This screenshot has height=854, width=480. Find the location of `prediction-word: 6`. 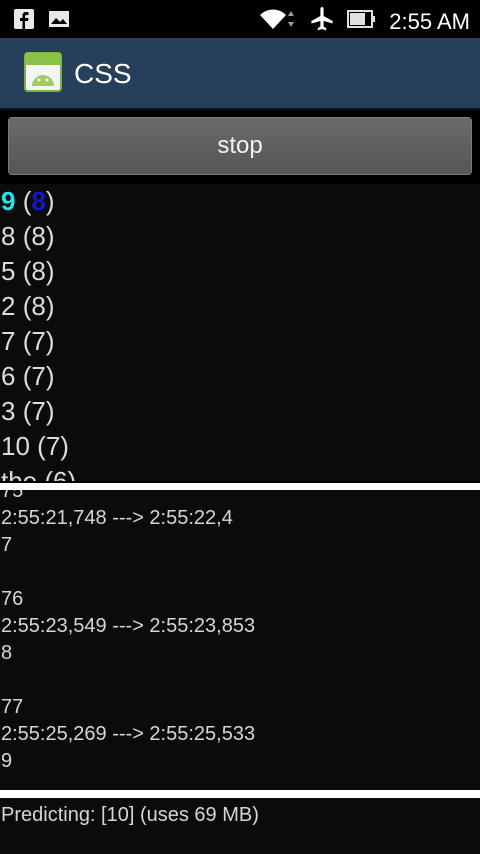

prediction-word: 6 is located at coordinates (8, 376).